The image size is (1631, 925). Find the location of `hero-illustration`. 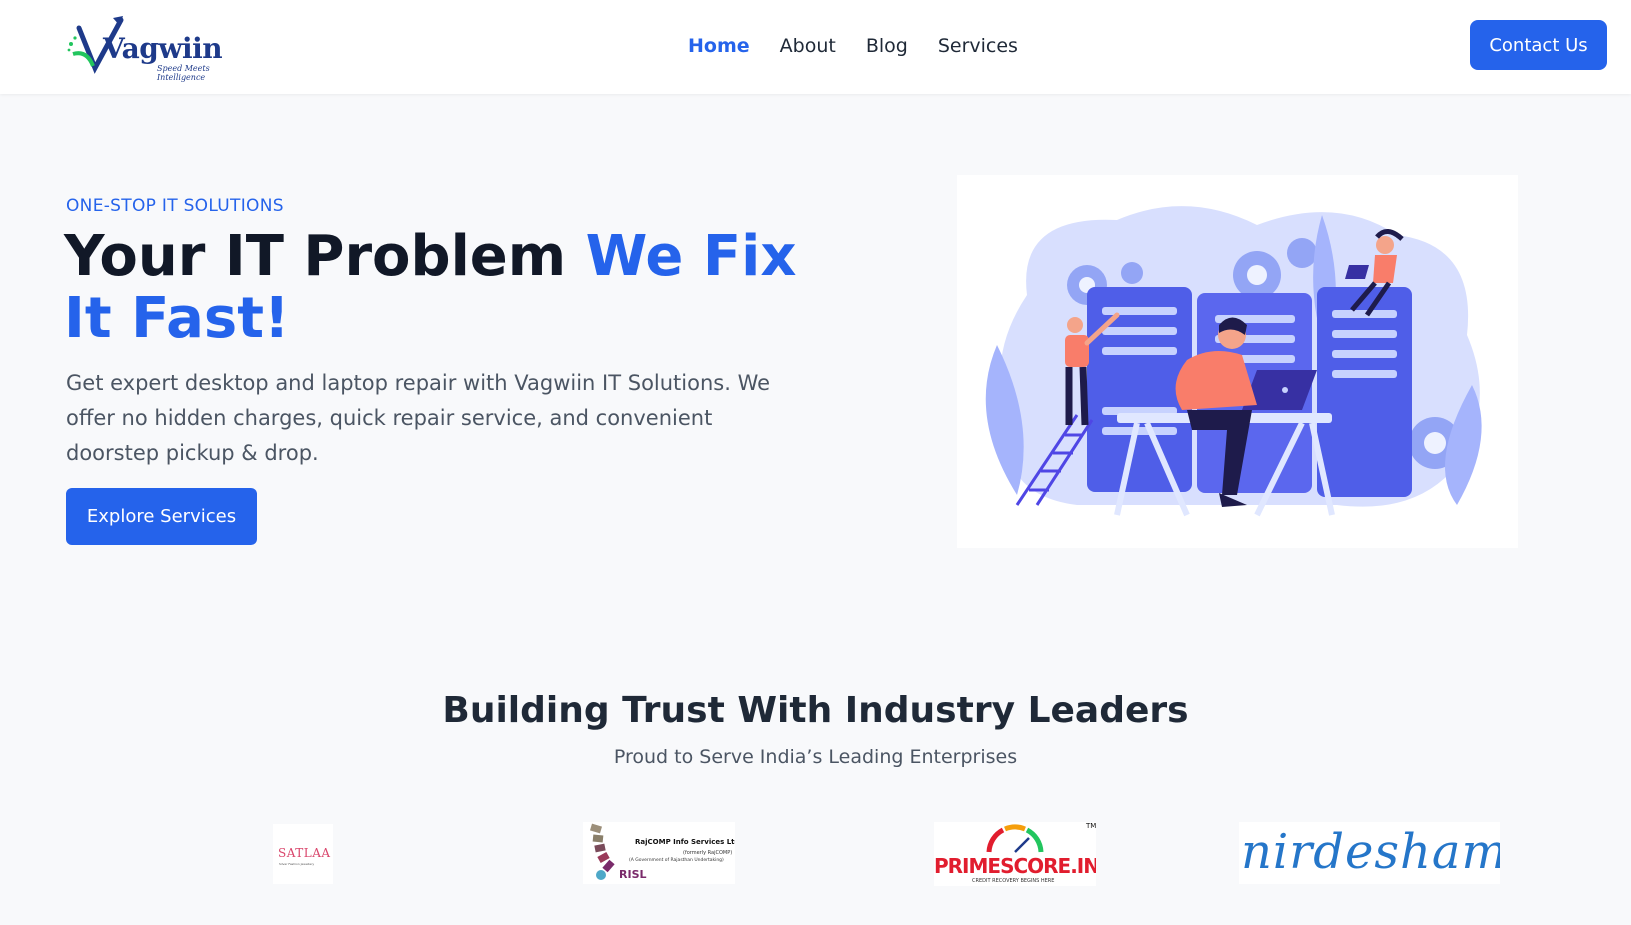

hero-illustration is located at coordinates (1237, 361).